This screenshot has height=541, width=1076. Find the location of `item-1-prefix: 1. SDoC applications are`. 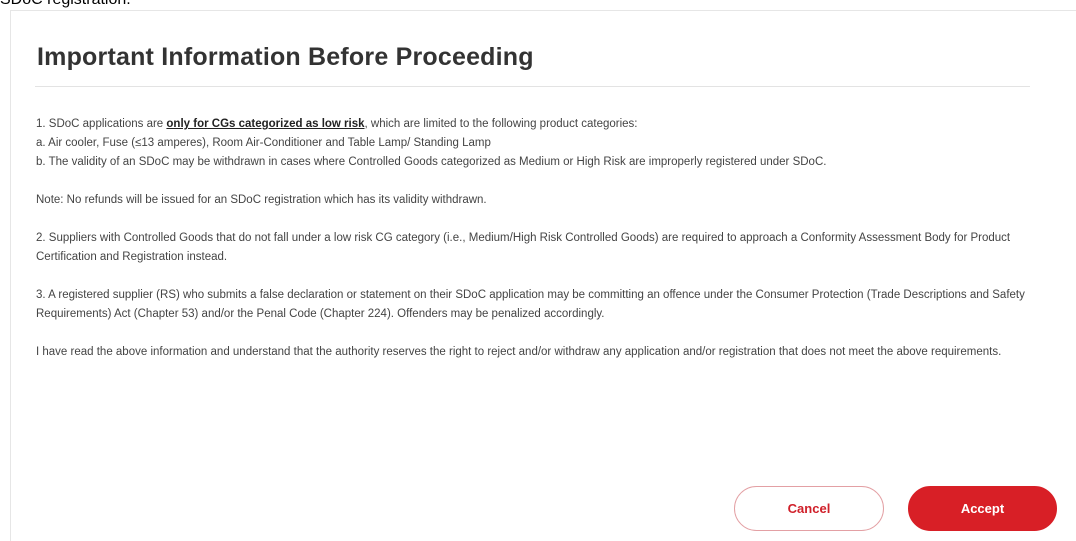

item-1-prefix: 1. SDoC applications are is located at coordinates (101, 124).